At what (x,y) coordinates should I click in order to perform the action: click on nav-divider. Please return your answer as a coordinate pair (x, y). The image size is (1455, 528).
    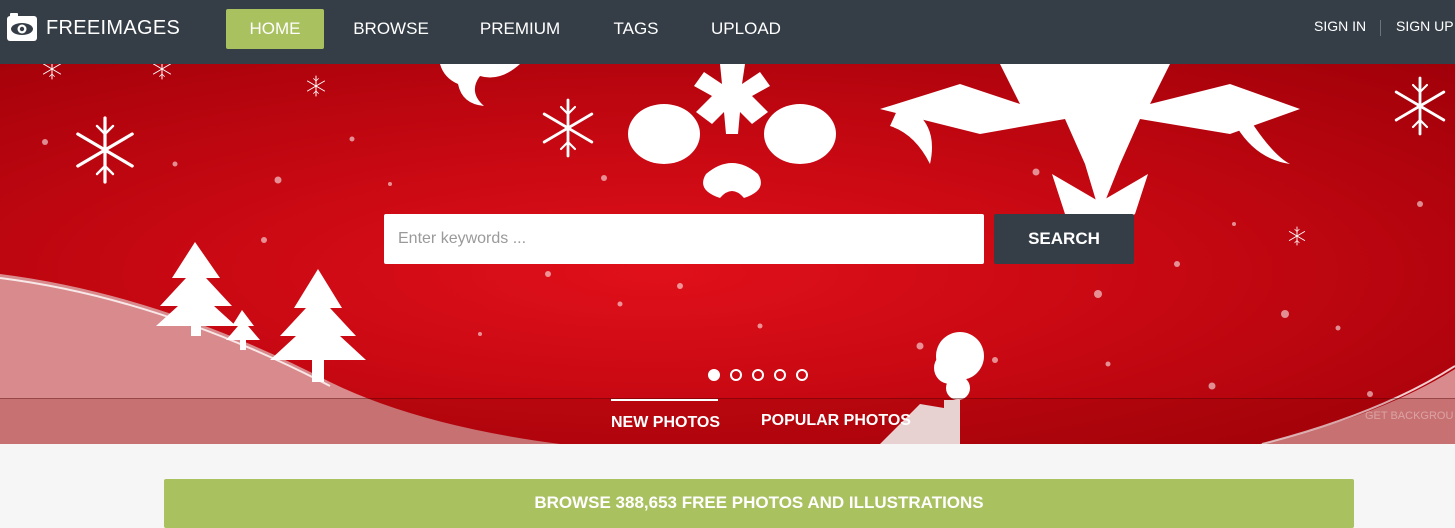
    Looking at the image, I should click on (1380, 28).